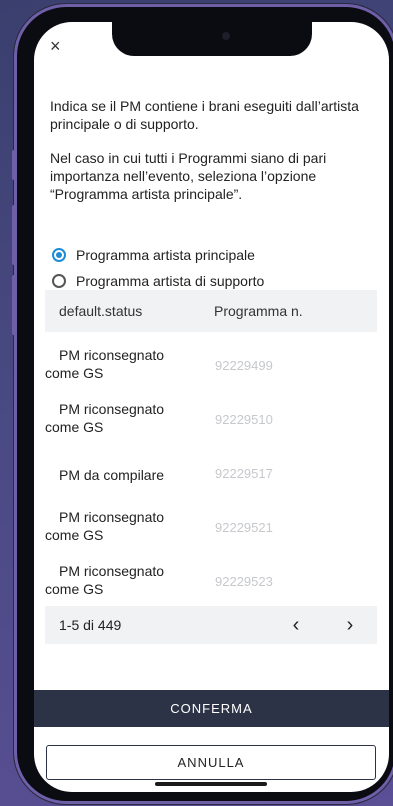  What do you see at coordinates (211, 359) in the screenshot?
I see `table-row: PM riconsegnato come GS 92229499` at bounding box center [211, 359].